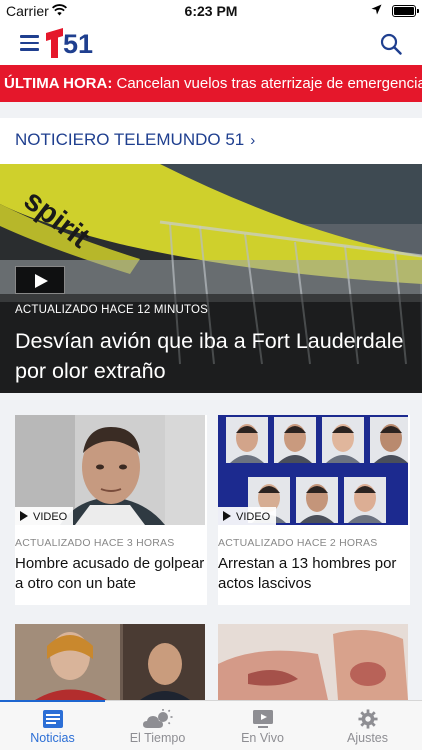  What do you see at coordinates (253, 140) in the screenshot?
I see `chevron-right-icon: ›` at bounding box center [253, 140].